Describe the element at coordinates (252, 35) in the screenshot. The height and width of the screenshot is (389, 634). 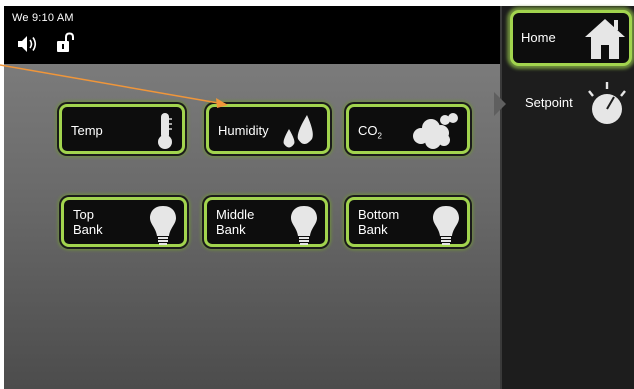
I see `status-bar: We 9:10 AM` at that location.